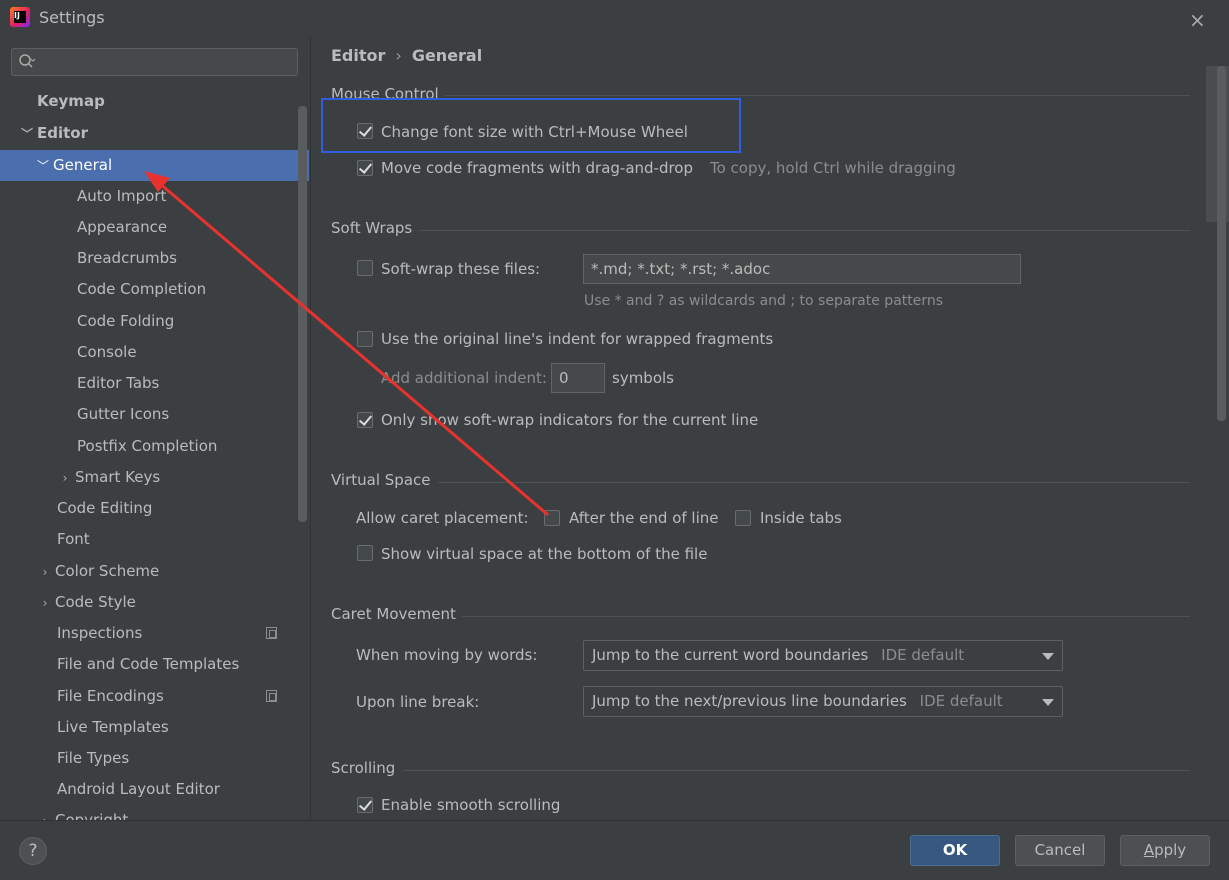 This screenshot has width=1229, height=880. I want to click on sidebar-item-color-scheme: › Color Scheme, so click(97, 572).